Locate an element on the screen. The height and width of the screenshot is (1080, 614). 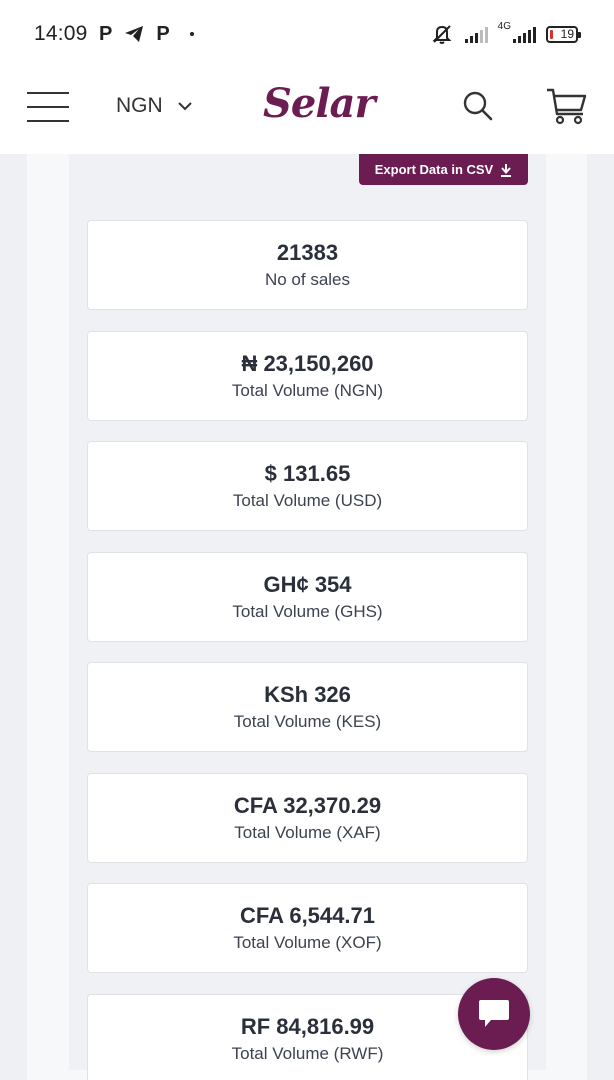
stat-label: Total Volume (RWF) is located at coordinates (307, 1053).